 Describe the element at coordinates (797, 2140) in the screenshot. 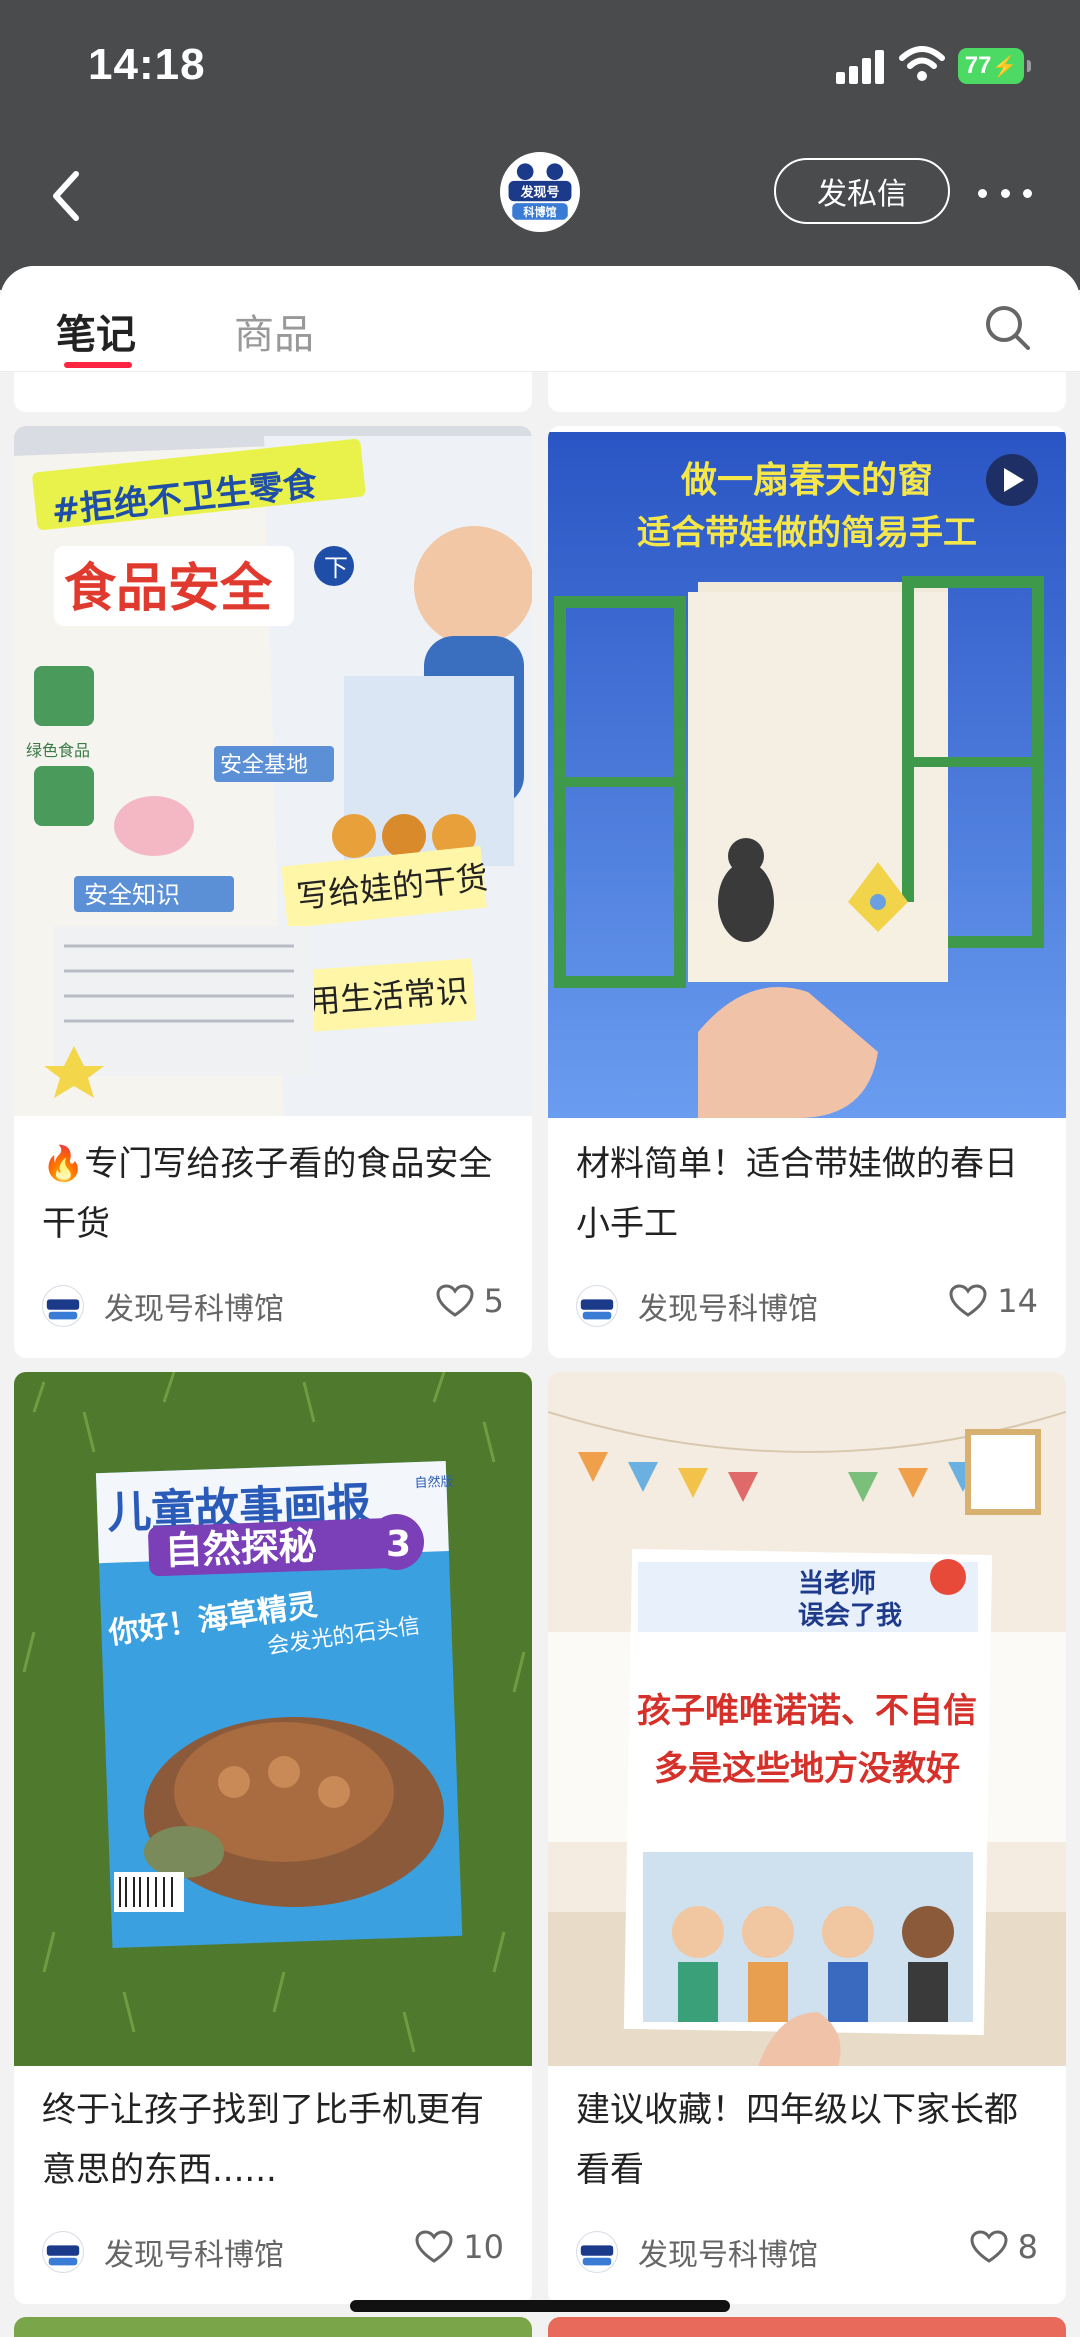

I see `note-title: 建议收藏！四年级以下家长都看看` at that location.